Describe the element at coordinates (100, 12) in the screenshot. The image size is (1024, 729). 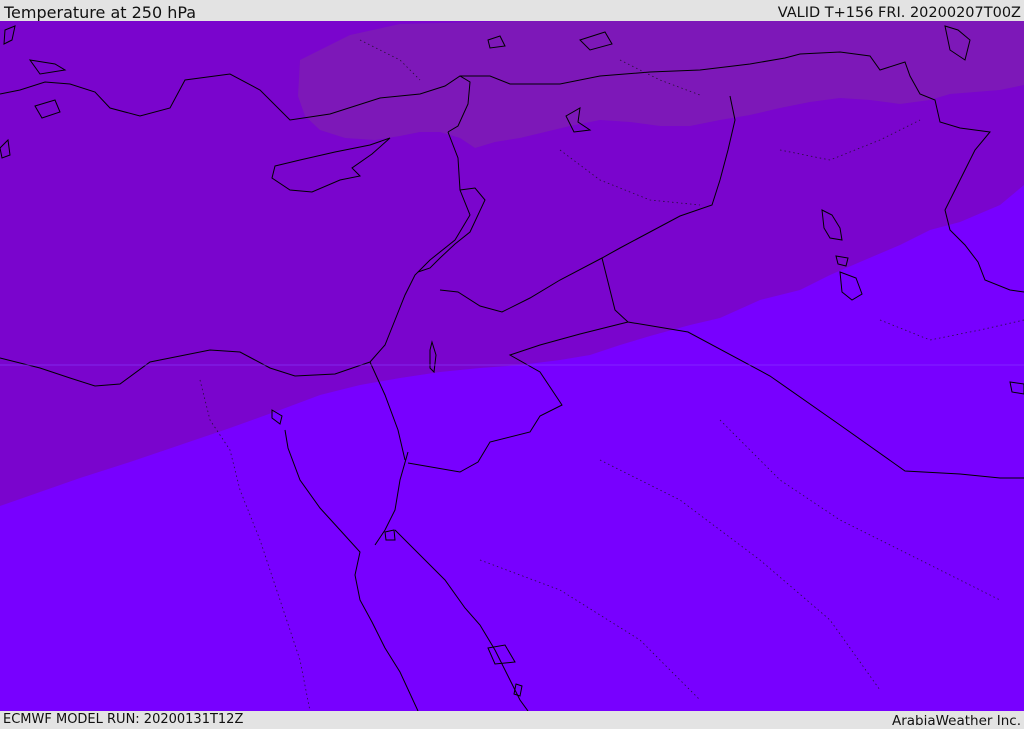
I see `map-title: Temperature at 250 hPa` at that location.